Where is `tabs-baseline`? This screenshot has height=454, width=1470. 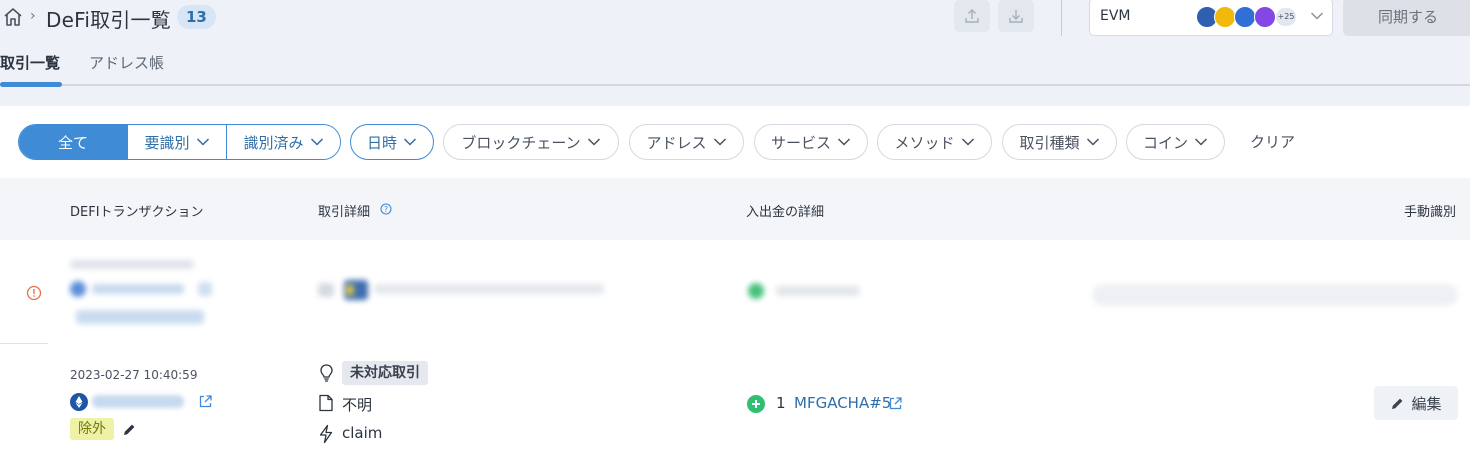 tabs-baseline is located at coordinates (735, 85).